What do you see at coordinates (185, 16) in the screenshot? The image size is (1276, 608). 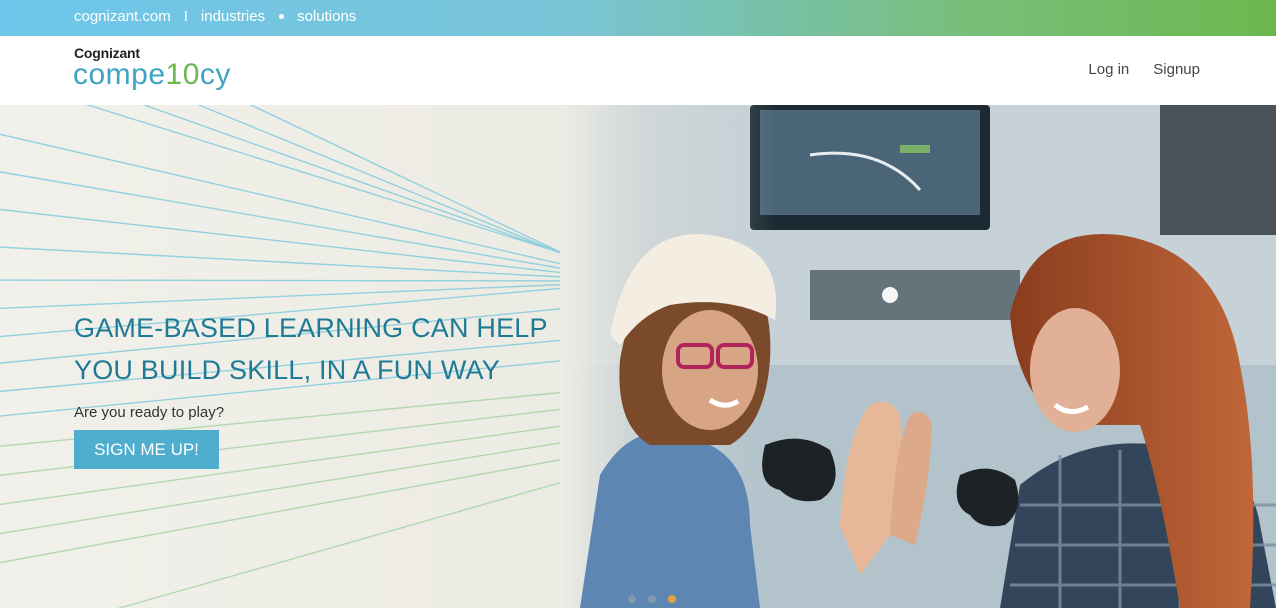 I see `link-separator: I` at bounding box center [185, 16].